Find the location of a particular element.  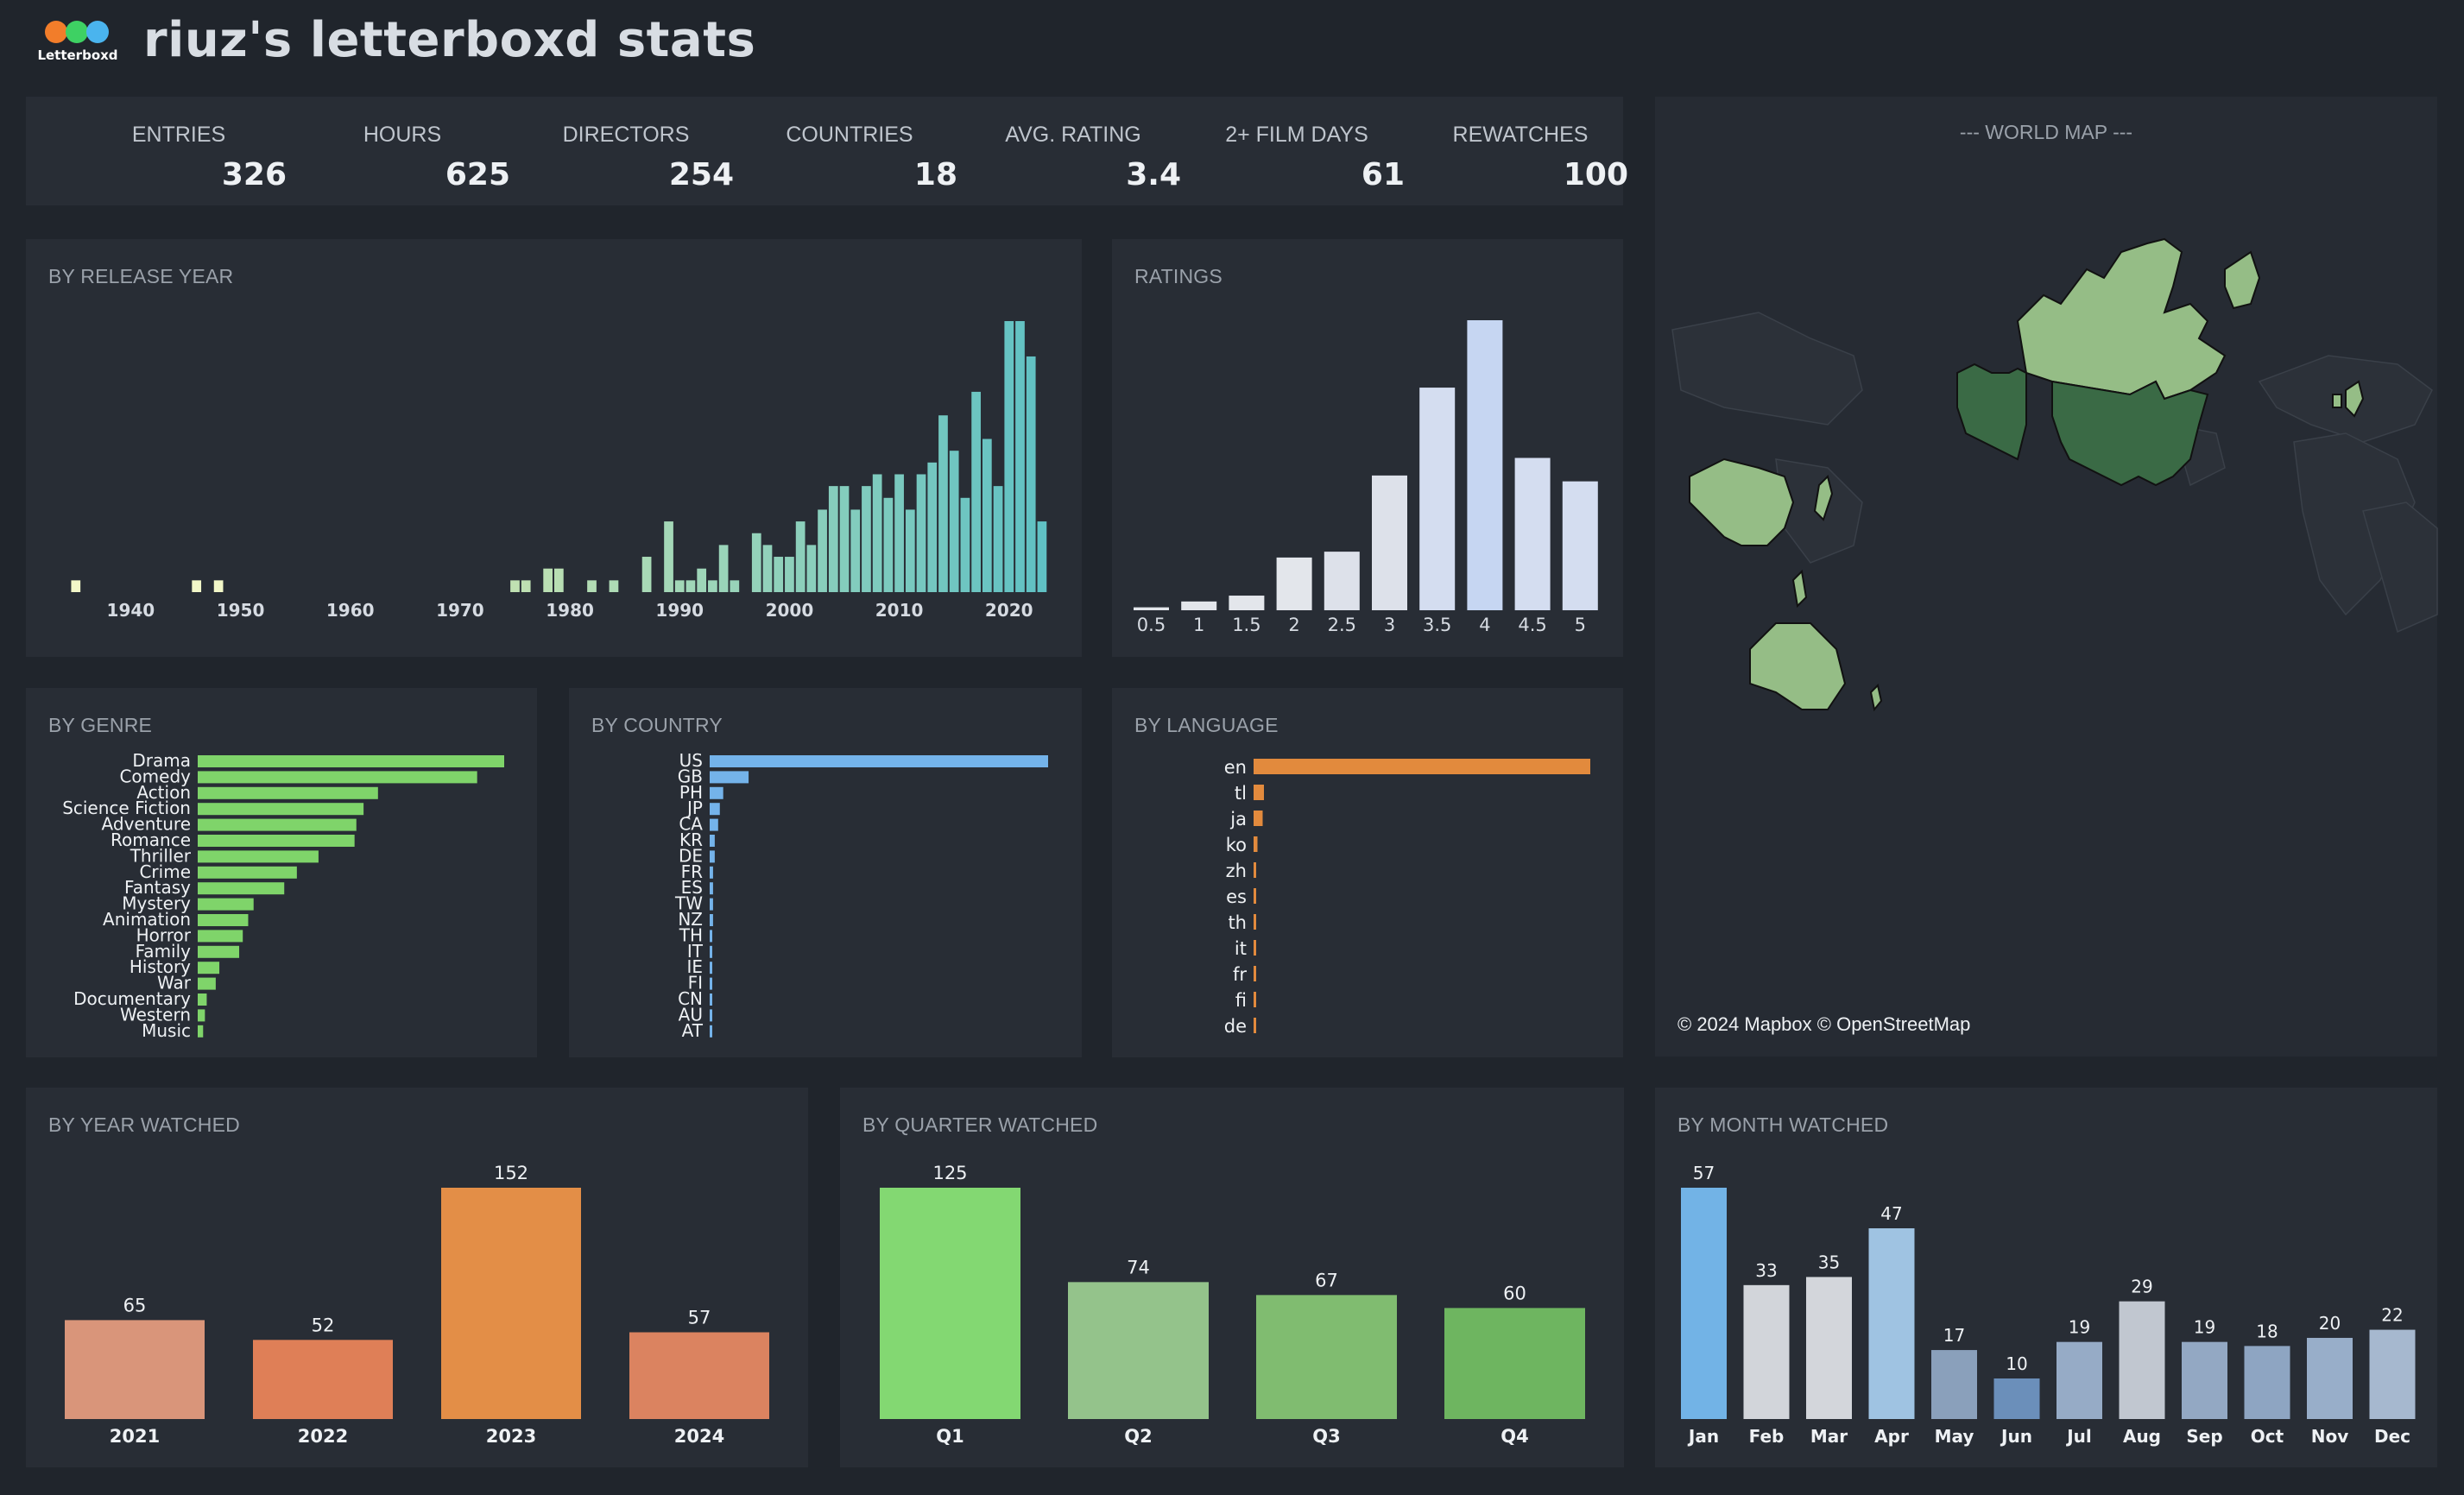

release-year-tick: 1960 is located at coordinates (350, 610).